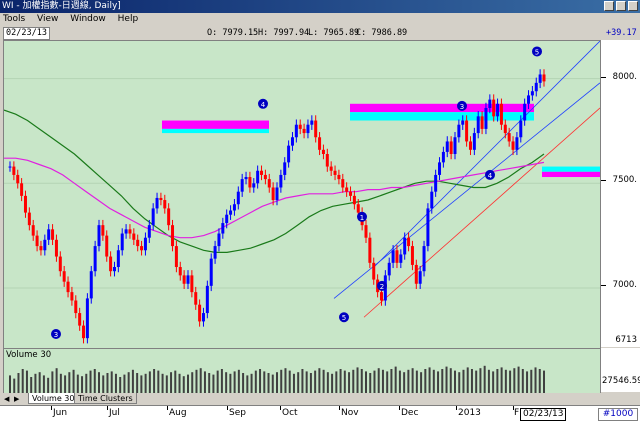  Describe the element at coordinates (621, 6) in the screenshot. I see `maximize-button` at that location.